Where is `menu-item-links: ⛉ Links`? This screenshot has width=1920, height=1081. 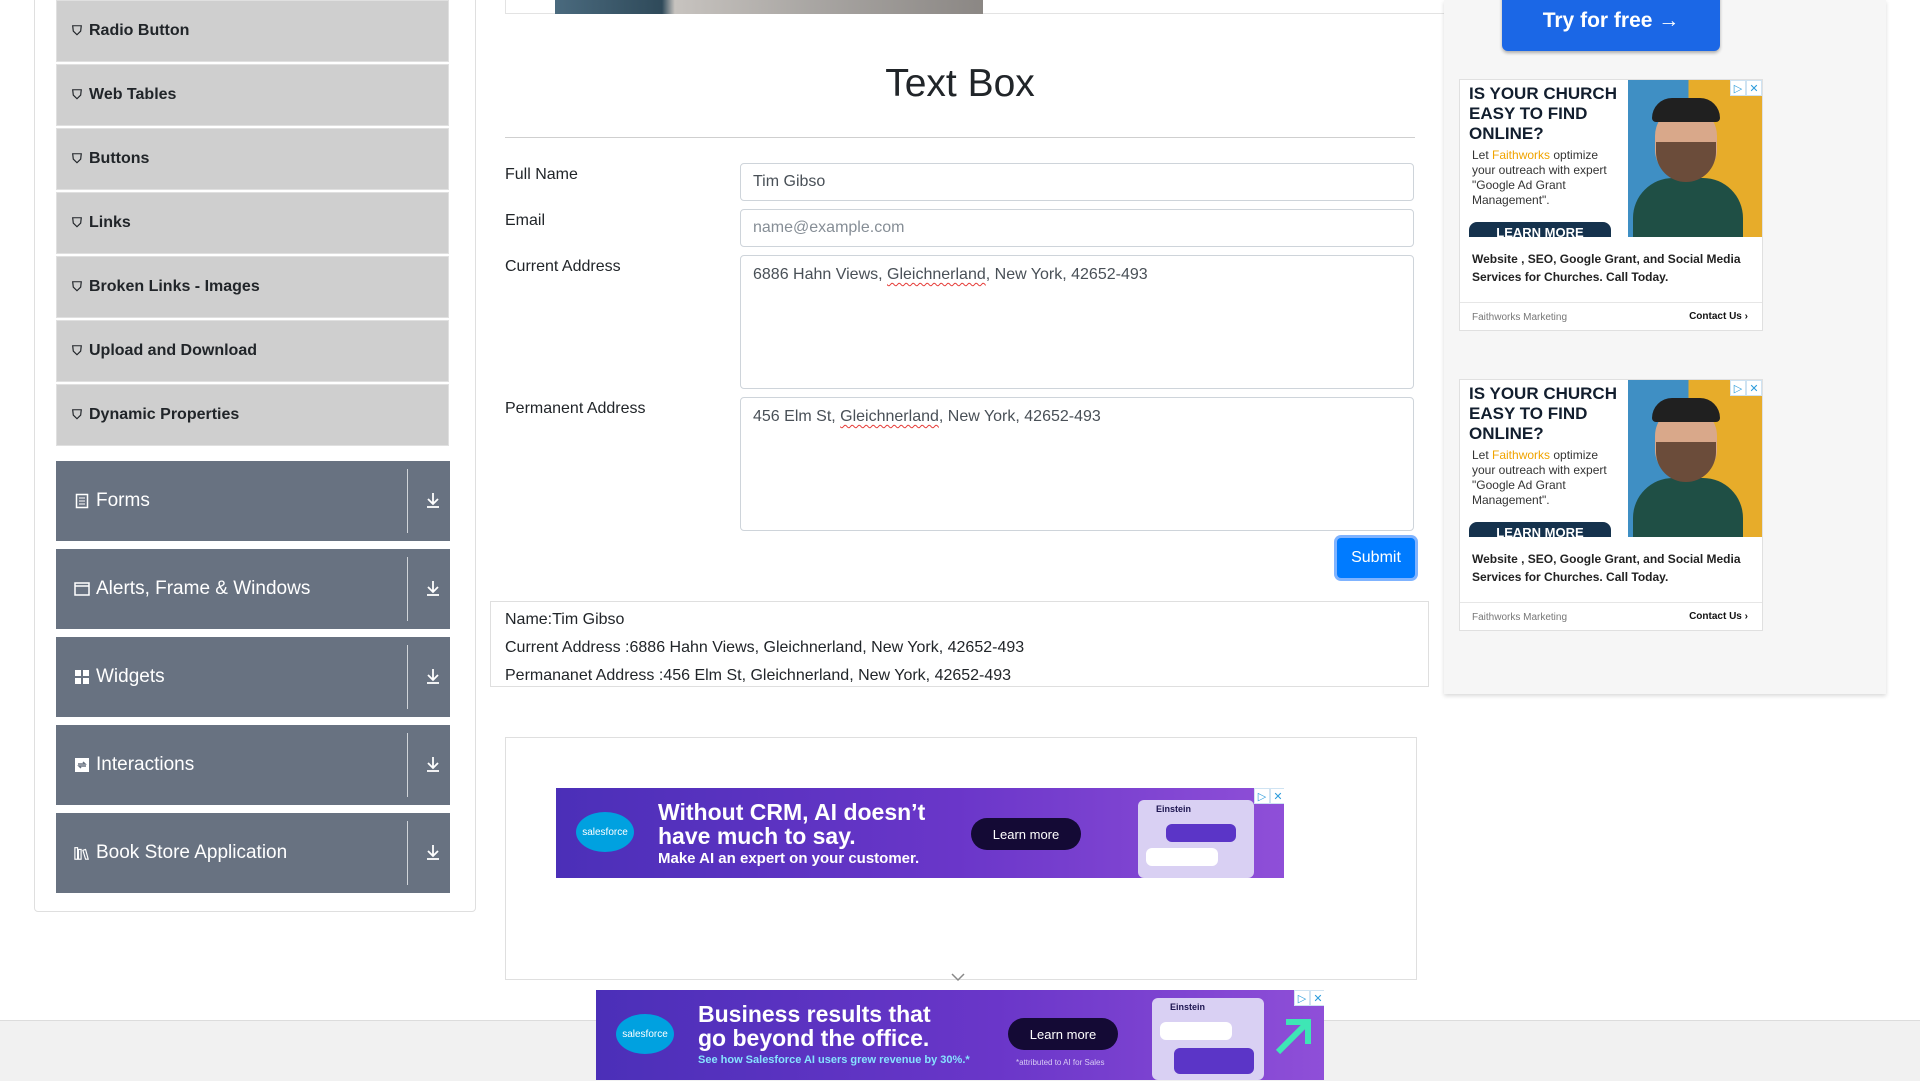
menu-item-links: ⛉ Links is located at coordinates (252, 223).